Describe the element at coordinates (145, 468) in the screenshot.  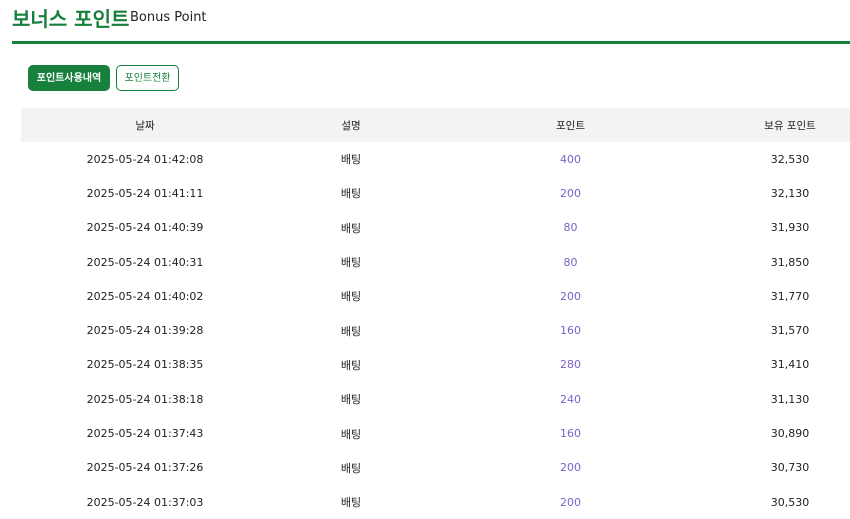
I see `cell-date: 2025-05-24 01:37:26` at that location.